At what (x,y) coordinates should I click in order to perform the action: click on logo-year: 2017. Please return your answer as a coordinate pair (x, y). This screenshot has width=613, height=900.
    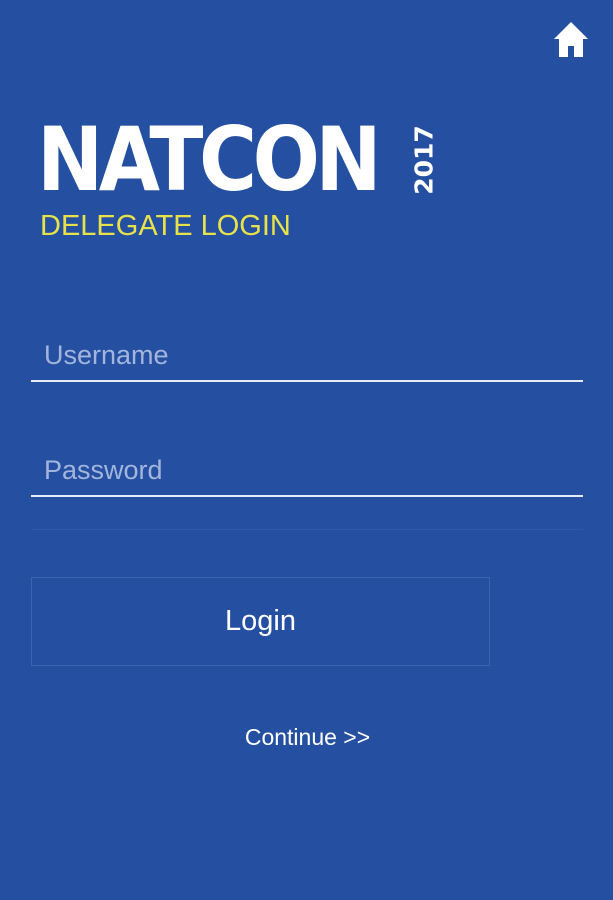
    Looking at the image, I should click on (424, 160).